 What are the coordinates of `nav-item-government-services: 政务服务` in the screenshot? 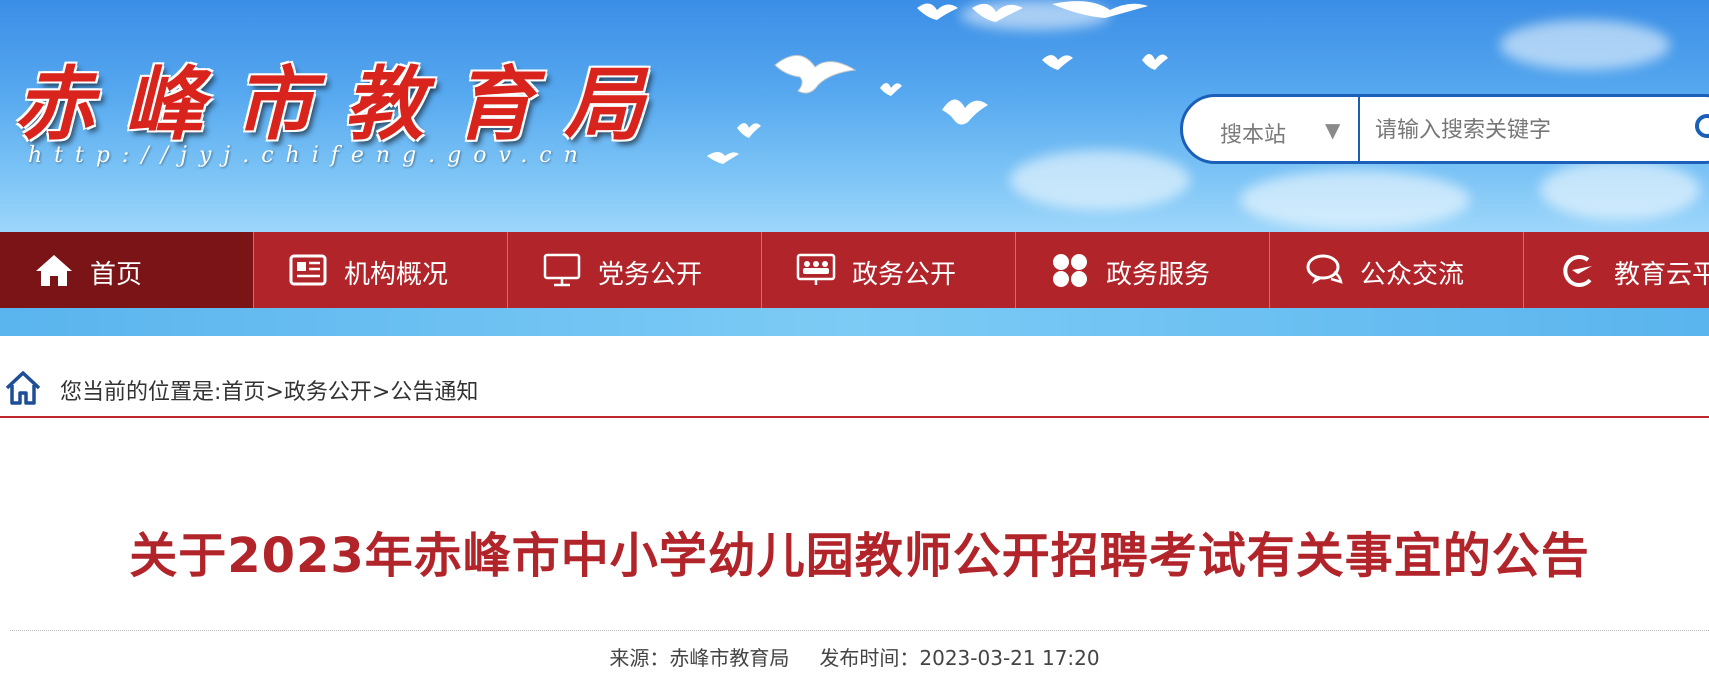 It's located at (1143, 270).